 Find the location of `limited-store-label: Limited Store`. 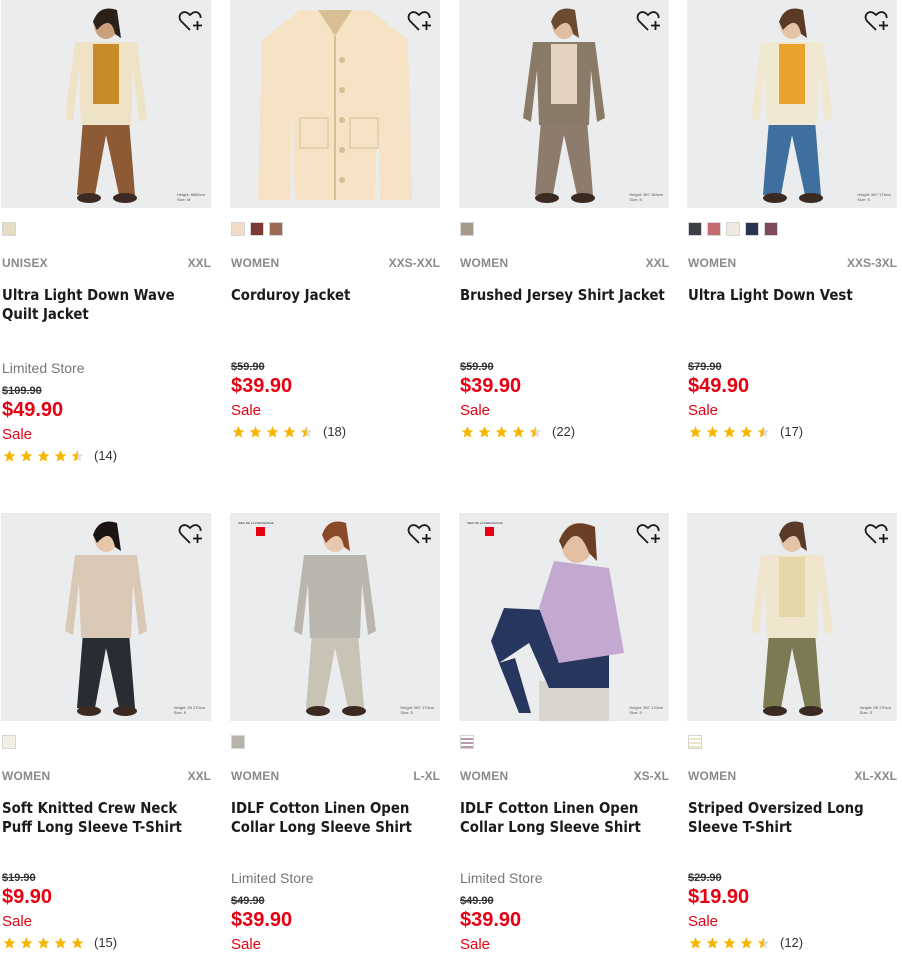

limited-store-label: Limited Store is located at coordinates (501, 878).